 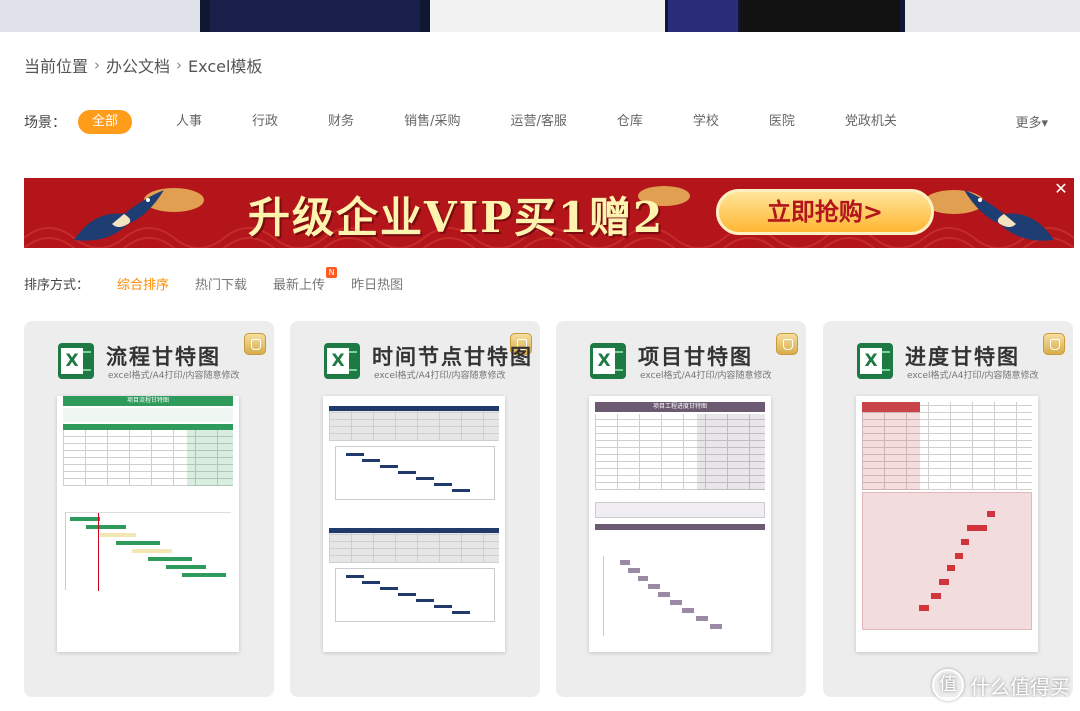 I want to click on sort-latest-upload-label: 最新上传, so click(x=299, y=285).